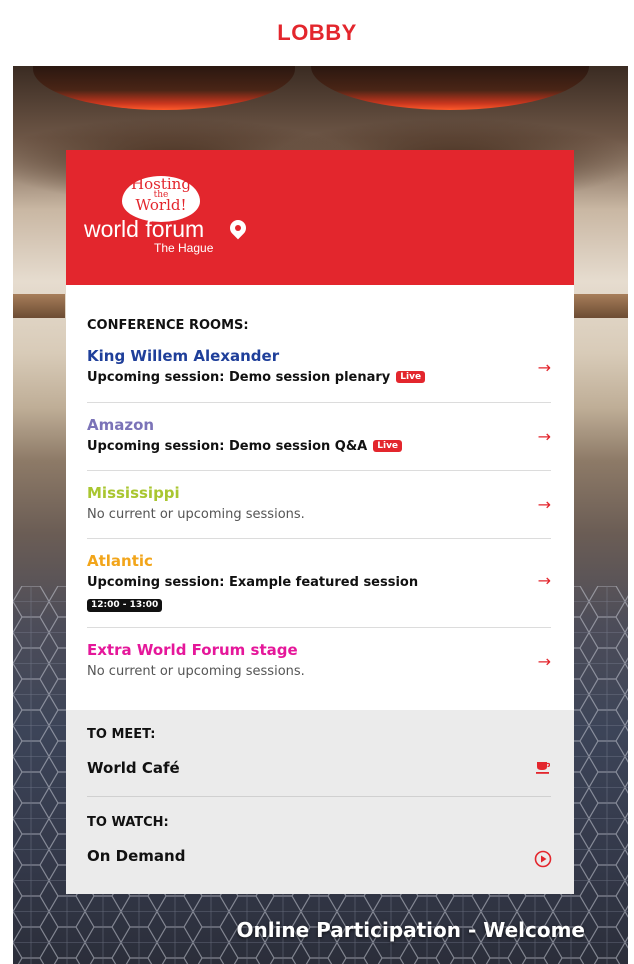 Image resolution: width=634 pixels, height=964 pixels. What do you see at coordinates (161, 205) in the screenshot?
I see `logo-tagline-bottom: World!` at bounding box center [161, 205].